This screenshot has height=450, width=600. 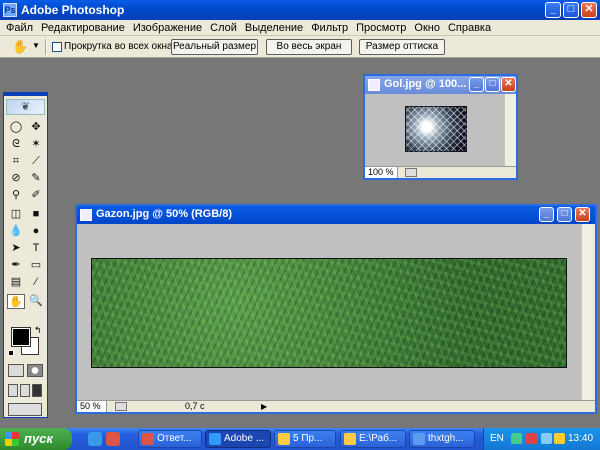 What do you see at coordinates (36, 265) in the screenshot?
I see `shape-icon: ▭` at bounding box center [36, 265].